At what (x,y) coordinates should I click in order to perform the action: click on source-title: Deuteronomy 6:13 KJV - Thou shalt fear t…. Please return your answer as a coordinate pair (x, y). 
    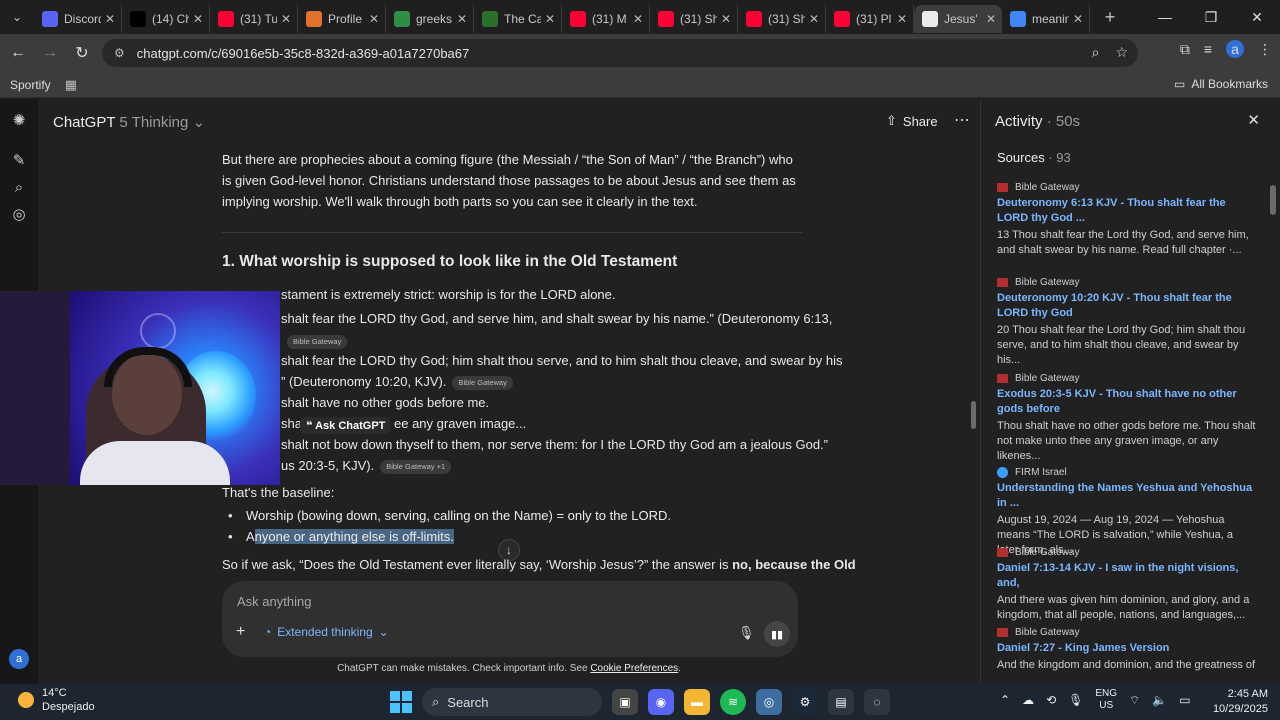
    Looking at the image, I should click on (1127, 211).